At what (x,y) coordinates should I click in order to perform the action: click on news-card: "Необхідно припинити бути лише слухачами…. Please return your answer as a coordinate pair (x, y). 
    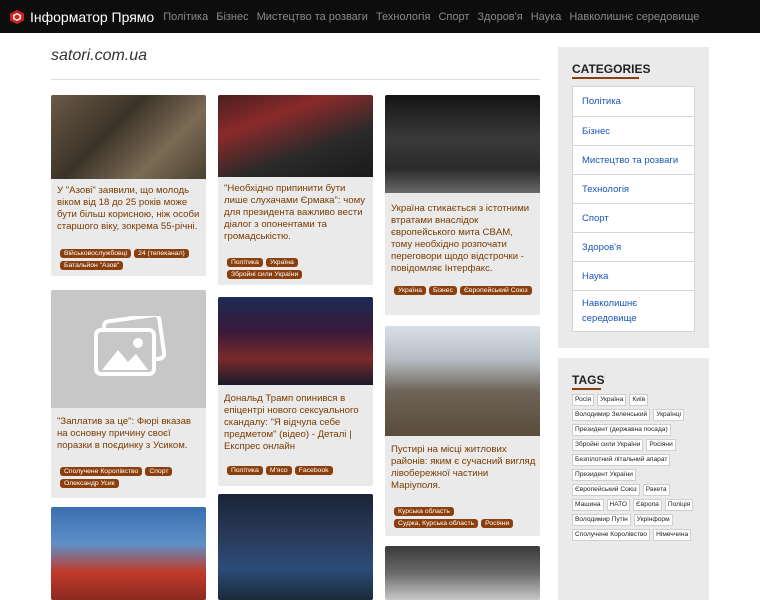
    Looking at the image, I should click on (295, 190).